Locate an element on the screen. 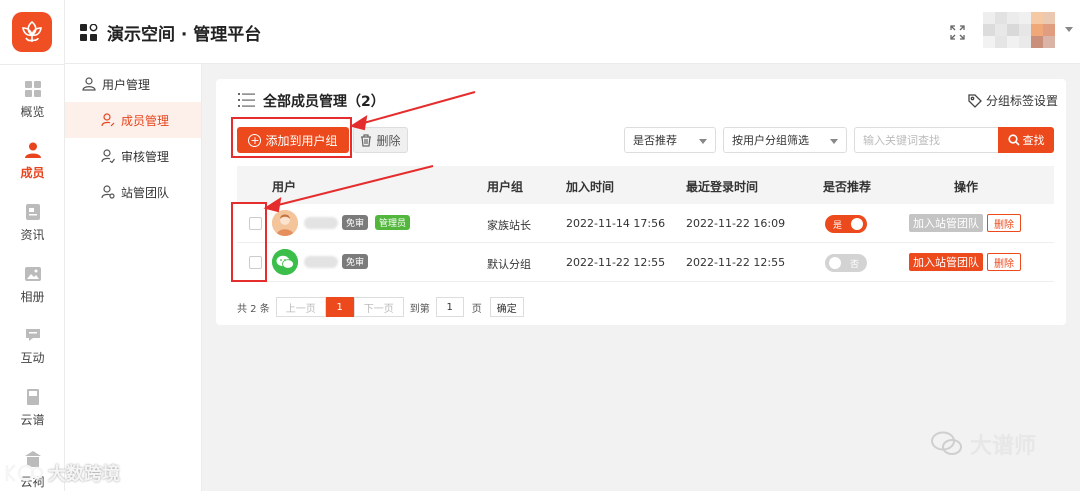  add-to-group-label: 添加到用户组 is located at coordinates (301, 140).